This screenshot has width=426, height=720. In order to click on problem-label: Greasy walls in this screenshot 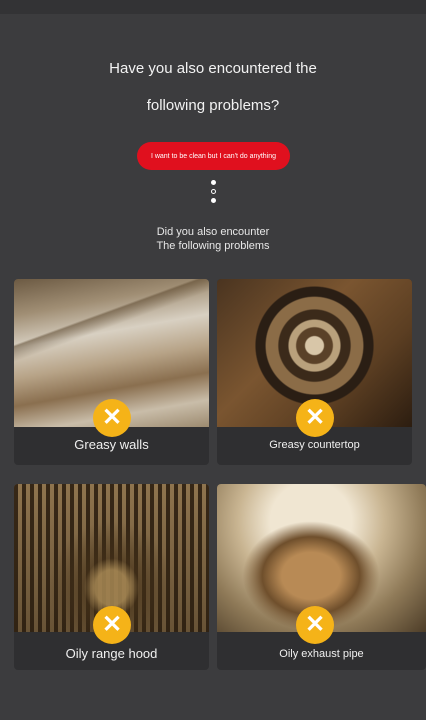, I will do `click(111, 444)`.